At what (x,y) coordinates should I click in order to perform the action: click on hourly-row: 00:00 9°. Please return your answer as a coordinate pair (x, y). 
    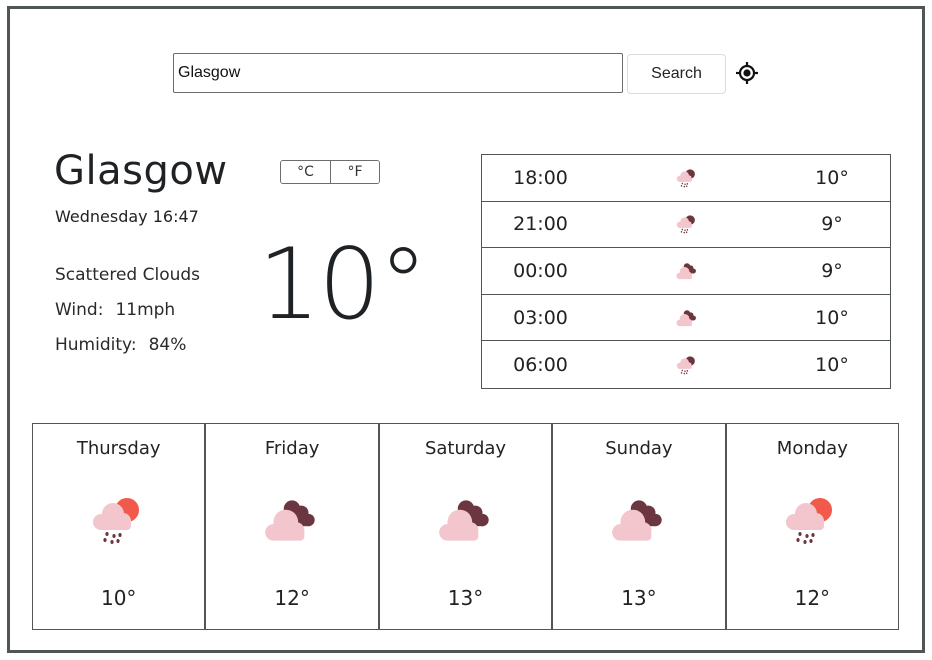
    Looking at the image, I should click on (686, 271).